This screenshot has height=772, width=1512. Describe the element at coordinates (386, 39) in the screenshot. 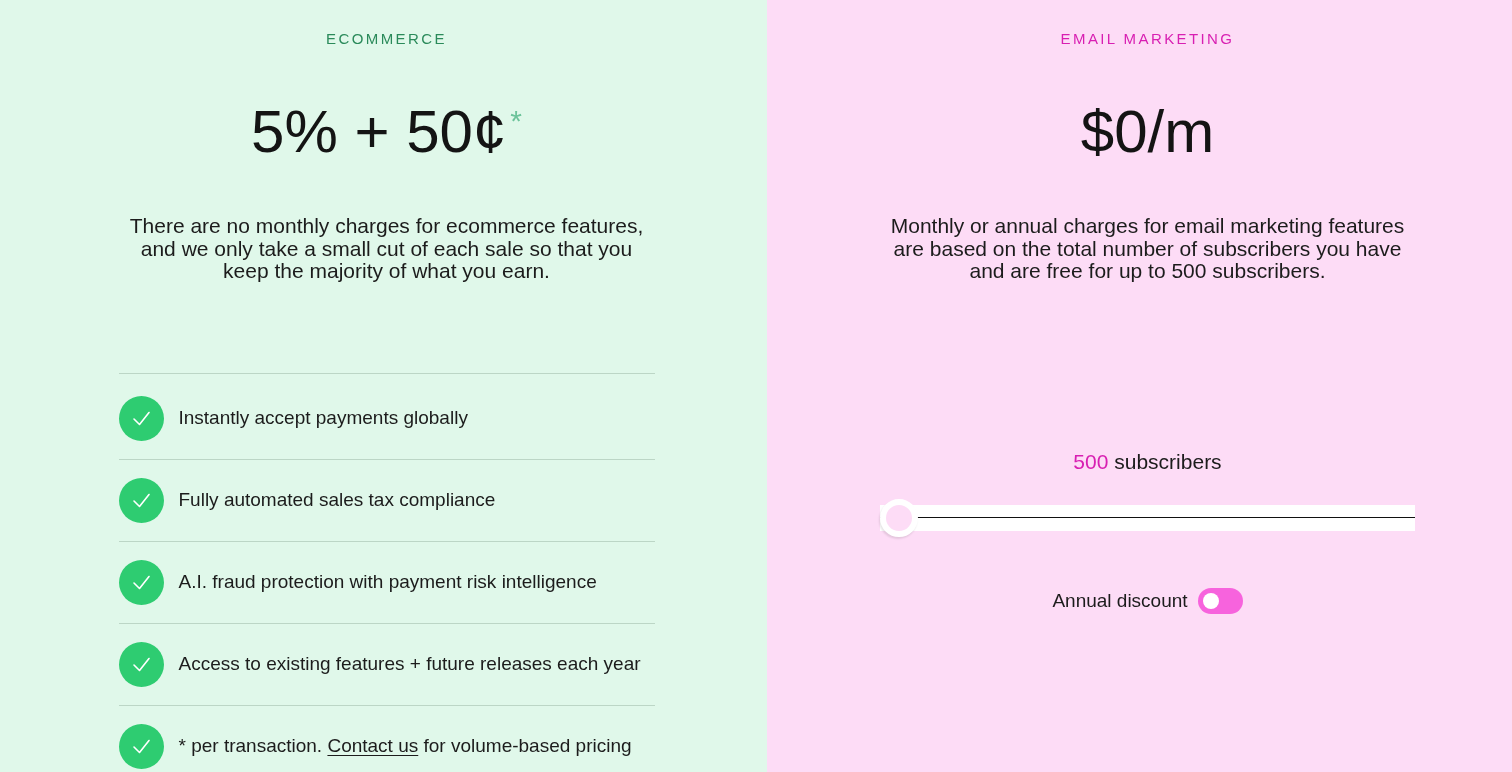

I see `section-label: ECOMMERCE` at that location.